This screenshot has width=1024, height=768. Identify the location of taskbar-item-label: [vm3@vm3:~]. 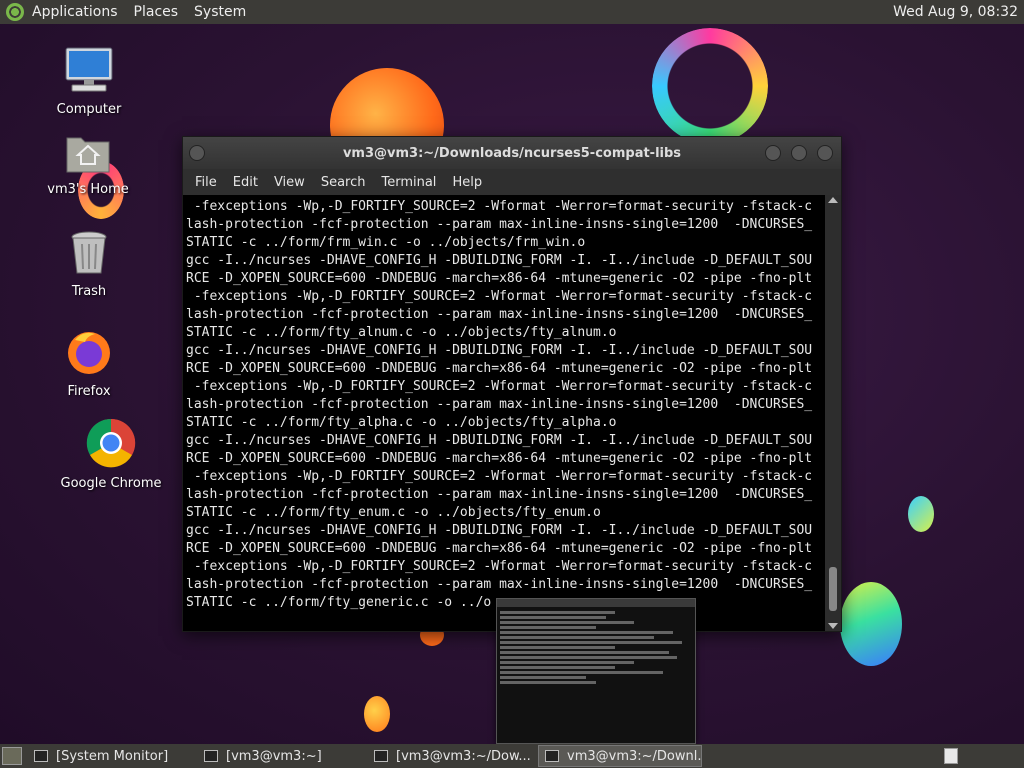
(274, 756).